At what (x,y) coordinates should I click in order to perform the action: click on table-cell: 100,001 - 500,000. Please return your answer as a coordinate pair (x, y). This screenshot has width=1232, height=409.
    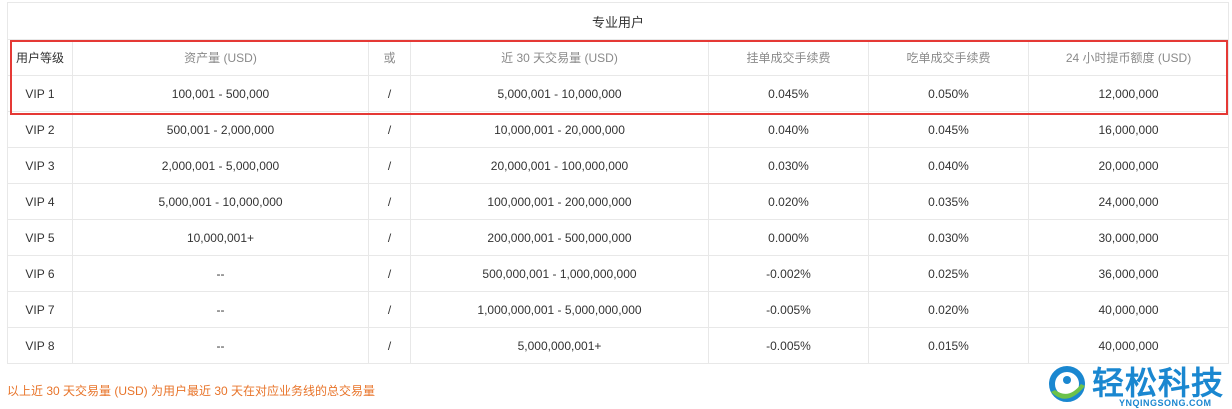
    Looking at the image, I should click on (220, 93).